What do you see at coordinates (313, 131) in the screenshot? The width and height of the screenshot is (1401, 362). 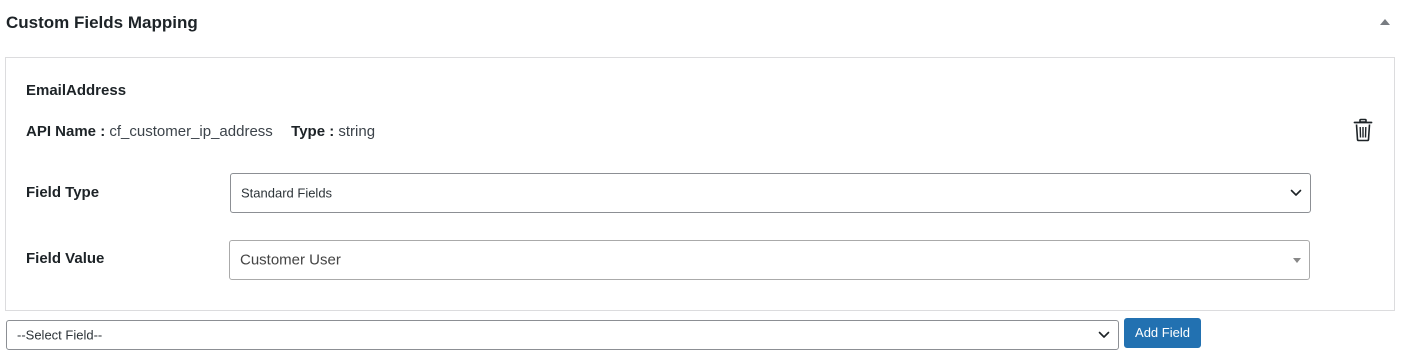 I see `type-label: Type :` at bounding box center [313, 131].